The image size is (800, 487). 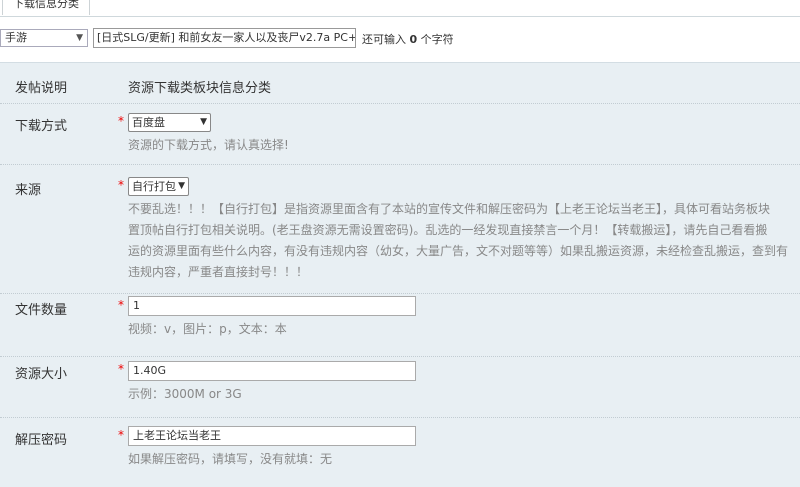 I want to click on password-hint: 如果解压密码，请填写，没有就填：无, so click(x=230, y=459).